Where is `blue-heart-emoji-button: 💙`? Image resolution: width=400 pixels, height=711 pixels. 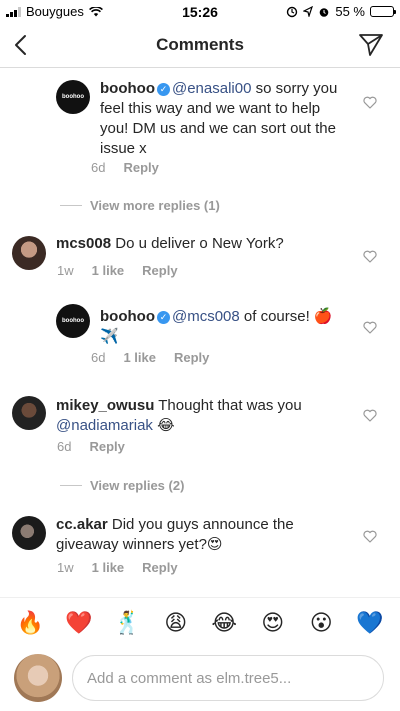
blue-heart-emoji-button: 💙 is located at coordinates (370, 623).